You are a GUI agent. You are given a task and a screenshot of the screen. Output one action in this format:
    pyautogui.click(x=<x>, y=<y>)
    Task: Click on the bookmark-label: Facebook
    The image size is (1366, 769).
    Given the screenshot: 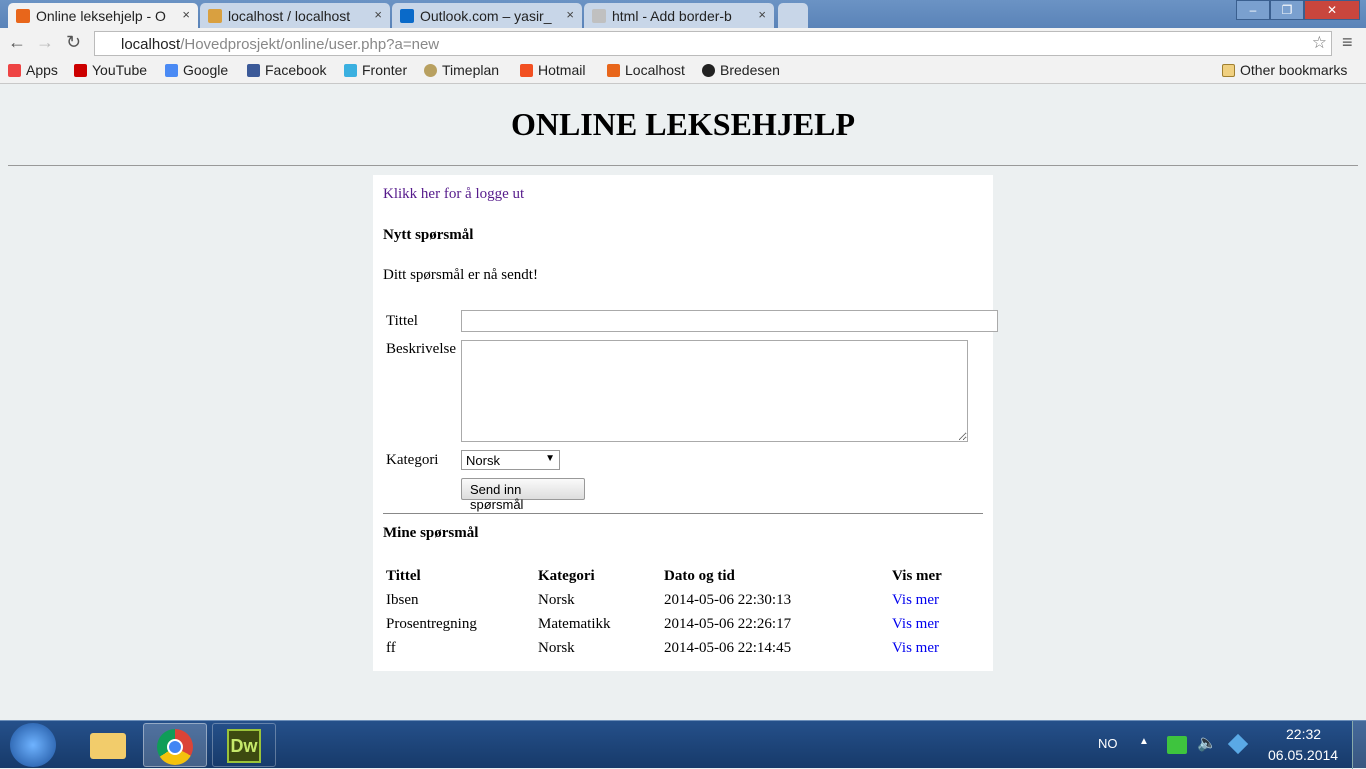 What is the action you would take?
    pyautogui.click(x=296, y=70)
    